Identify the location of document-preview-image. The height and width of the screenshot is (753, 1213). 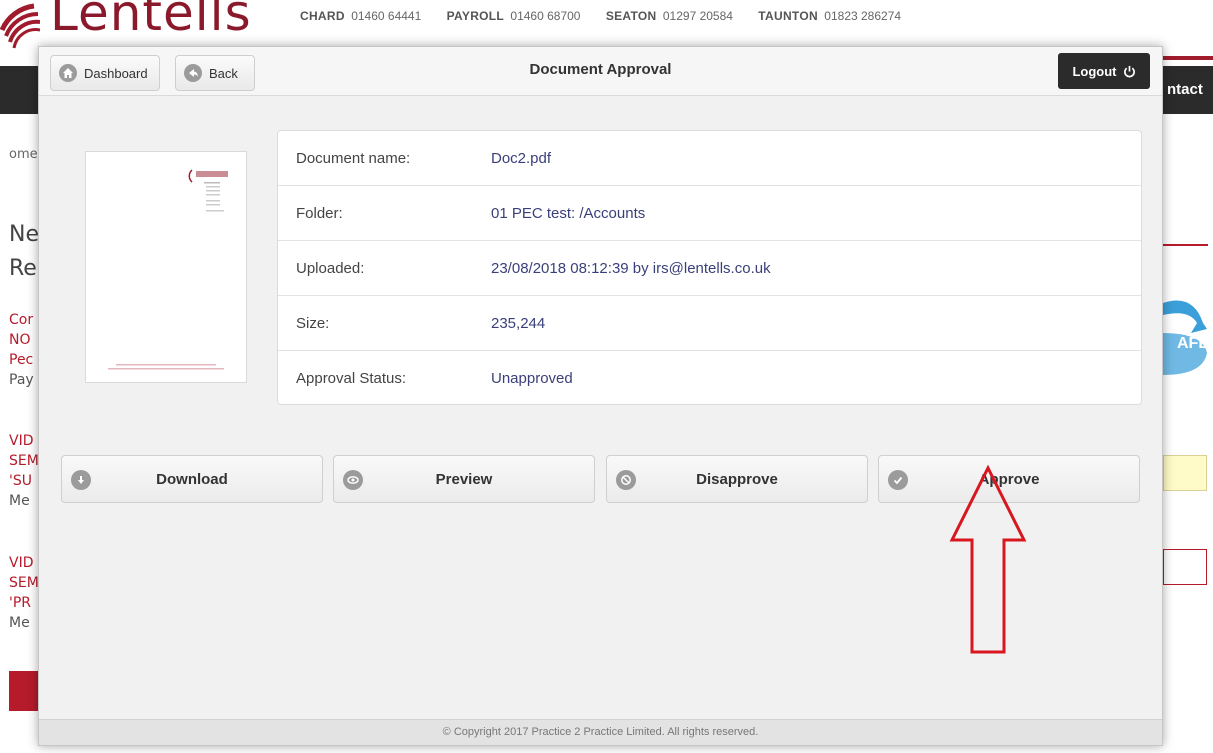
(168, 269).